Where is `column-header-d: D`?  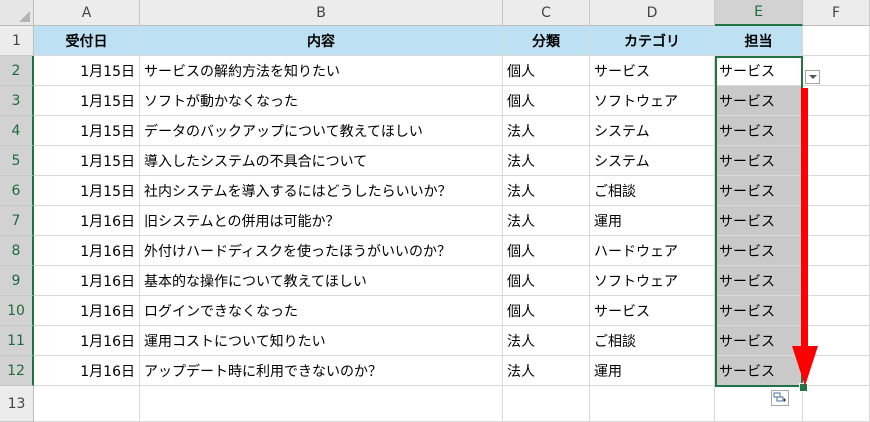
column-header-d: D is located at coordinates (652, 13).